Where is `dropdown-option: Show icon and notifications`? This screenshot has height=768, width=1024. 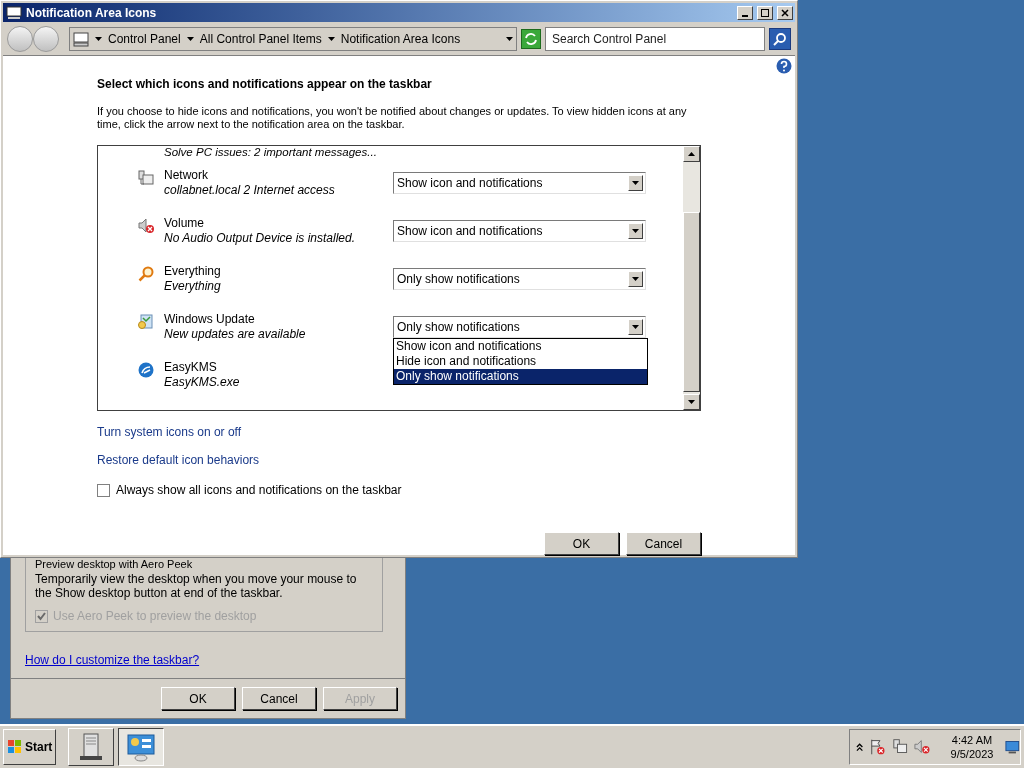 dropdown-option: Show icon and notifications is located at coordinates (520, 346).